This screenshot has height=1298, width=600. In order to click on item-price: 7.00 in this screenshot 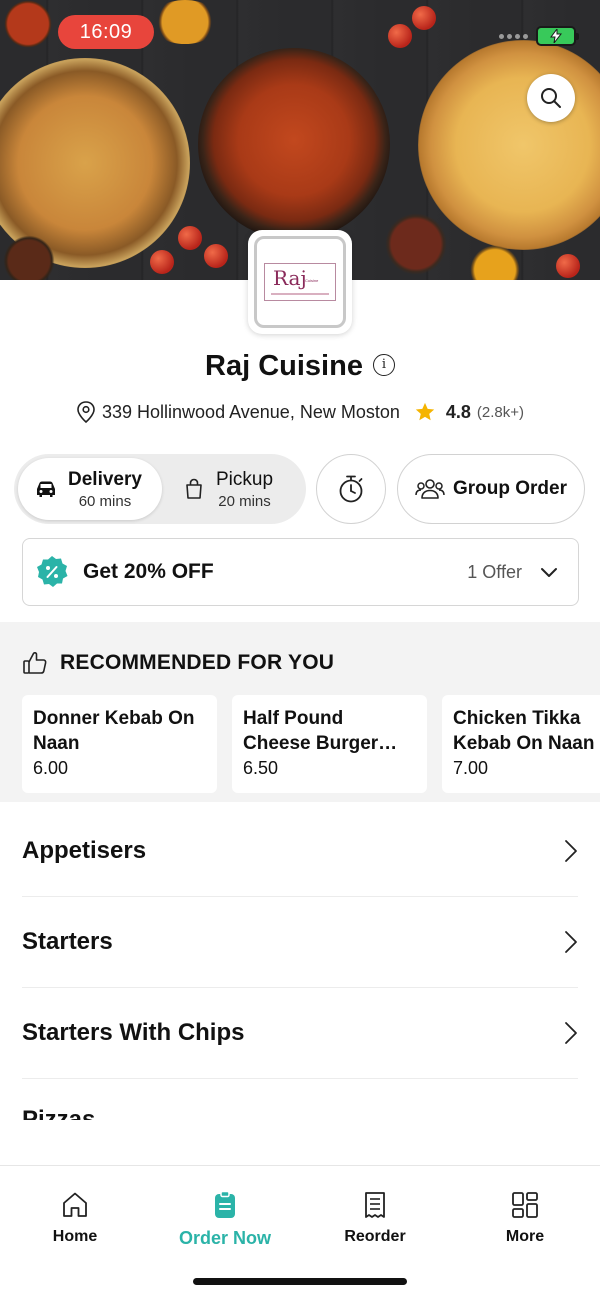, I will do `click(471, 768)`.